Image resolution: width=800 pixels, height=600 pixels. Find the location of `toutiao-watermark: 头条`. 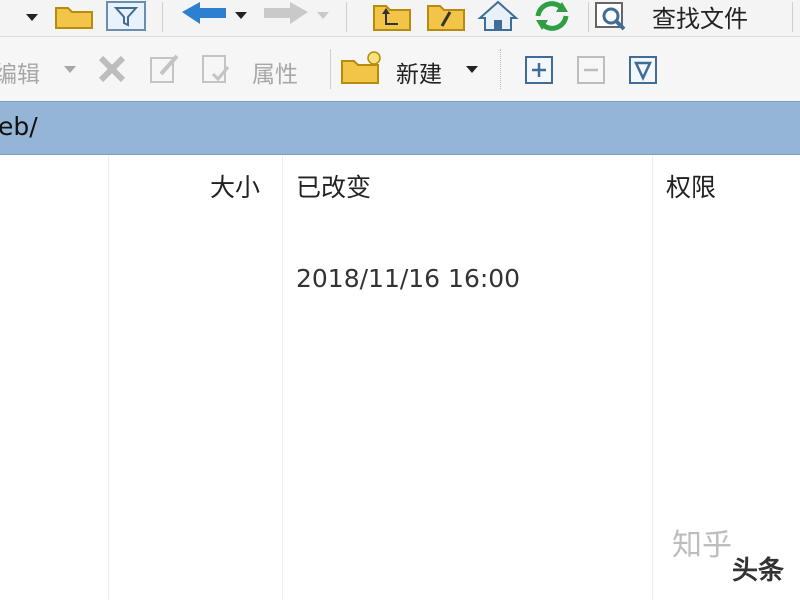

toutiao-watermark: 头条 is located at coordinates (758, 571).